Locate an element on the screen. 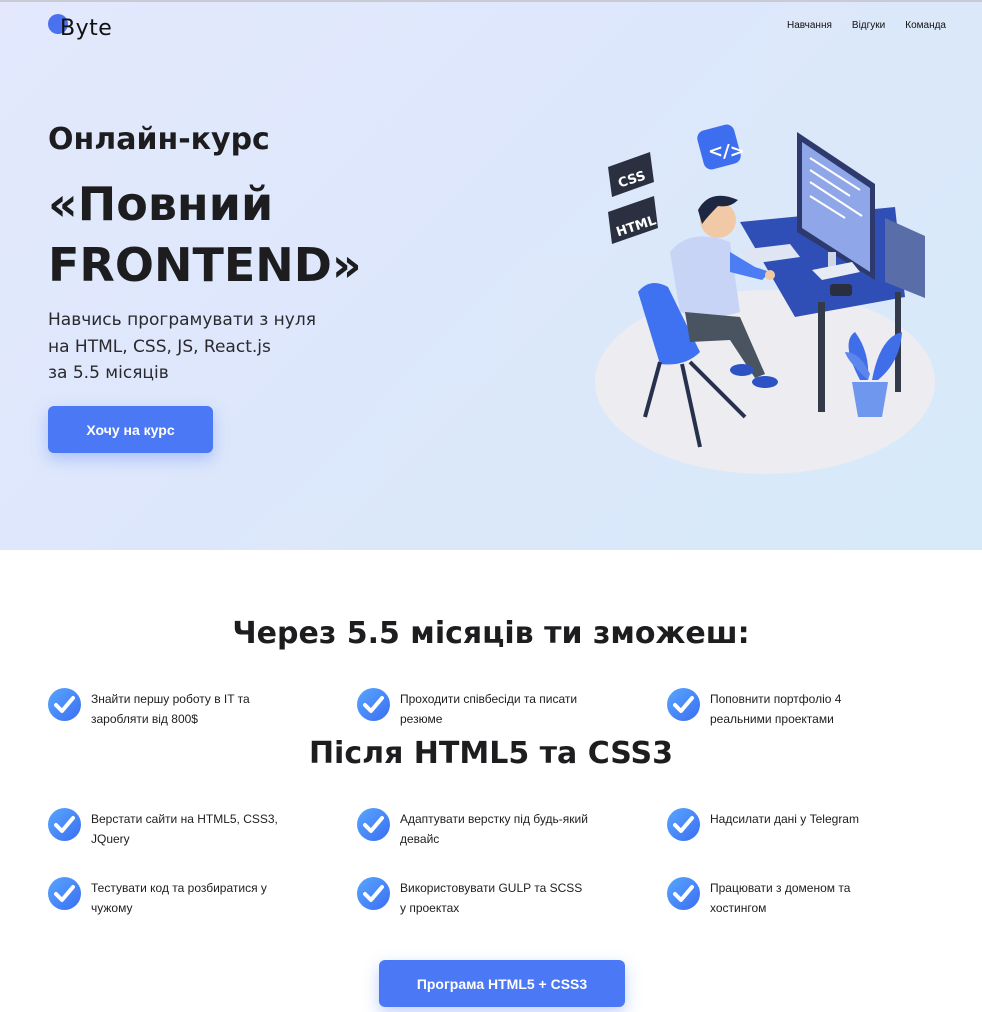 The height and width of the screenshot is (1012, 982). feature-text: Проходити співбесіди та писати резюме is located at coordinates (489, 709).